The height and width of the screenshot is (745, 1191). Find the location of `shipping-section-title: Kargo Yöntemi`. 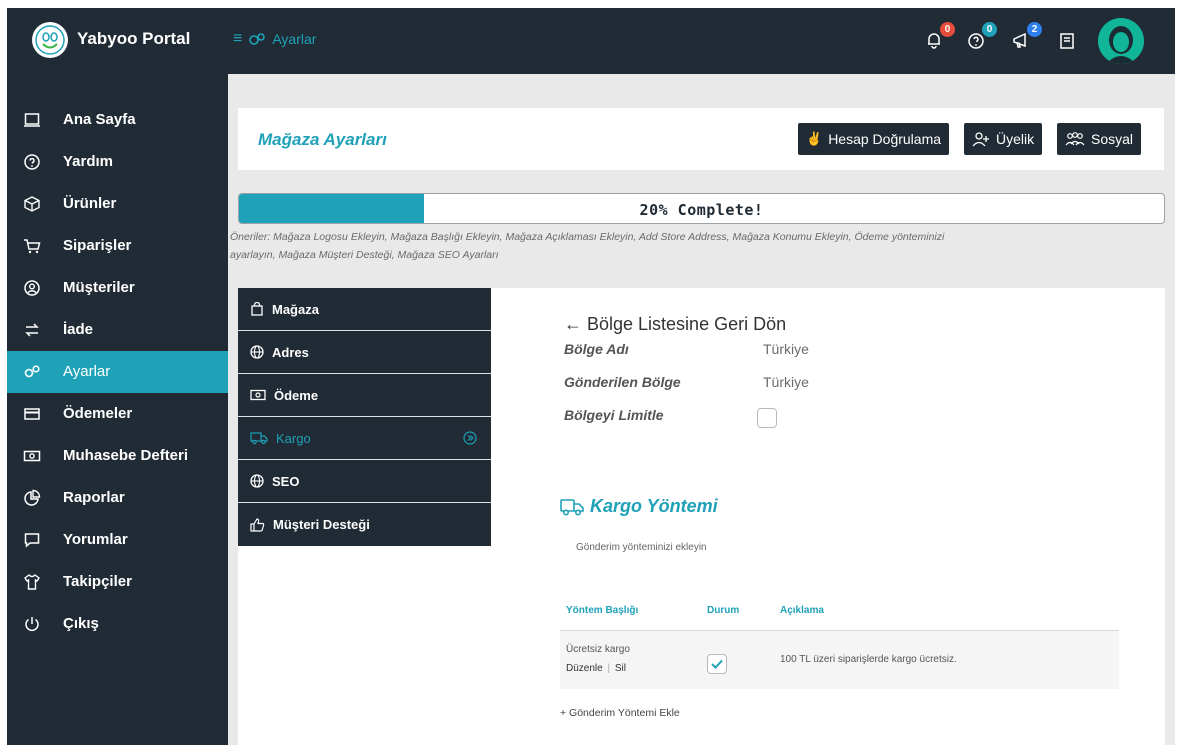

shipping-section-title: Kargo Yöntemi is located at coordinates (639, 506).